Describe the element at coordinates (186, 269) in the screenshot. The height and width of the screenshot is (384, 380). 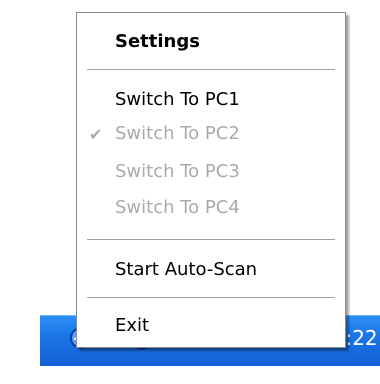
I see `menu-item-start-auto-scan: Start Auto-Scan` at that location.